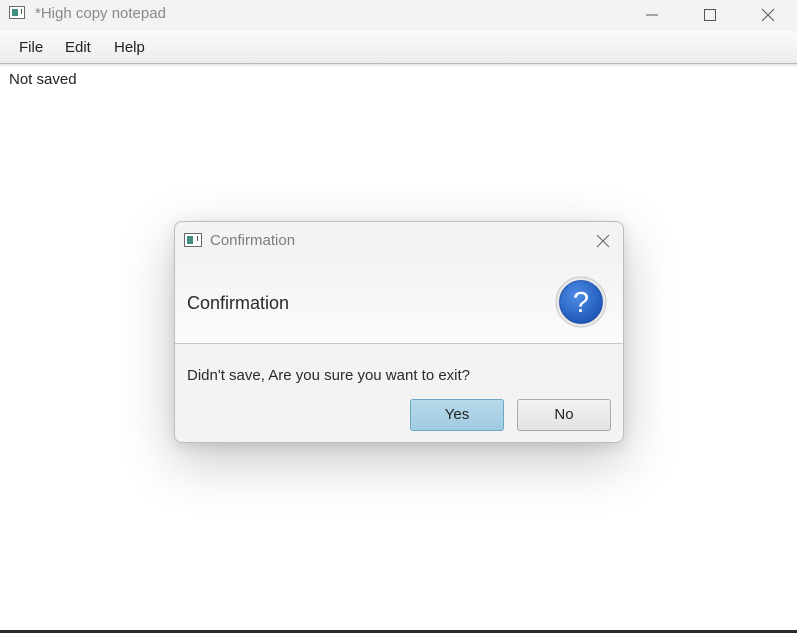  Describe the element at coordinates (398, 47) in the screenshot. I see `menu-bar: File Edit Help` at that location.